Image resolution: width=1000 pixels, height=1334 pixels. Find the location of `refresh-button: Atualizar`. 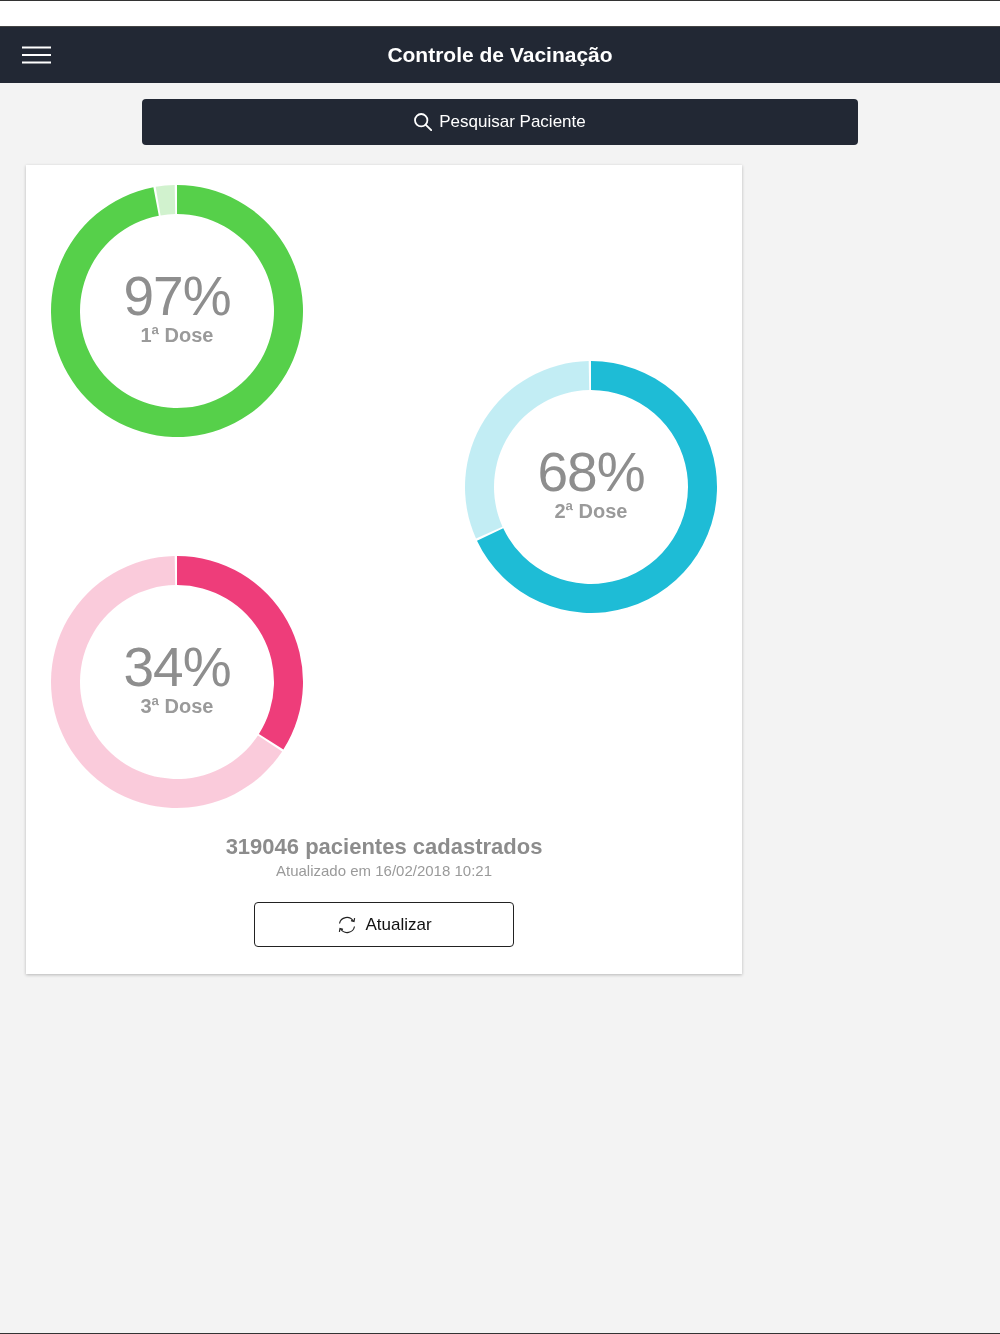

refresh-button: Atualizar is located at coordinates (384, 924).